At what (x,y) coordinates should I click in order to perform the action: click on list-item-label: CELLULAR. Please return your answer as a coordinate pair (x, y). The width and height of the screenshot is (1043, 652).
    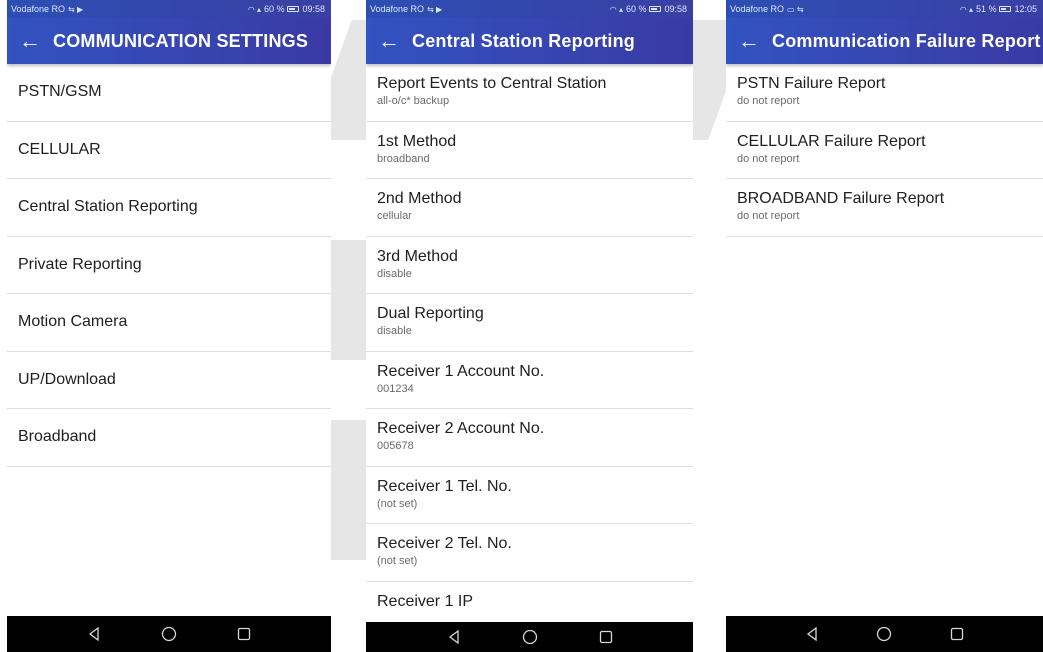
    Looking at the image, I should click on (59, 149).